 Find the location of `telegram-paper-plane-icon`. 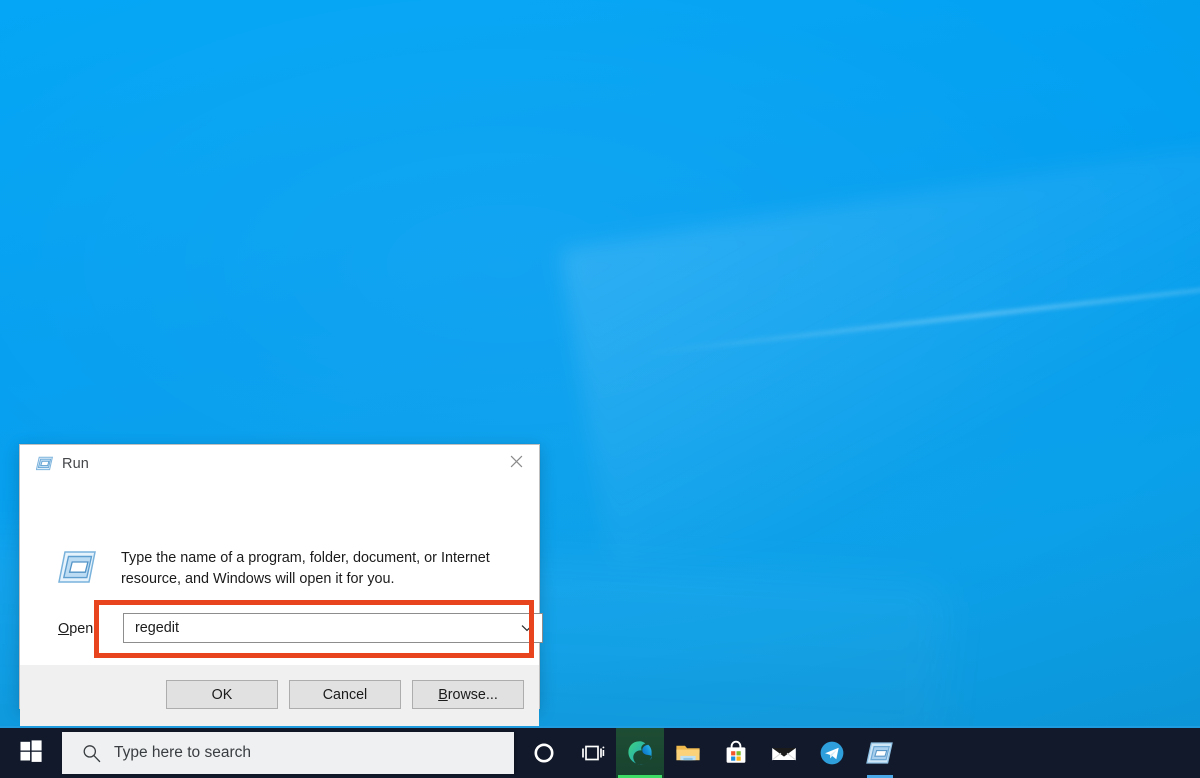

telegram-paper-plane-icon is located at coordinates (832, 753).